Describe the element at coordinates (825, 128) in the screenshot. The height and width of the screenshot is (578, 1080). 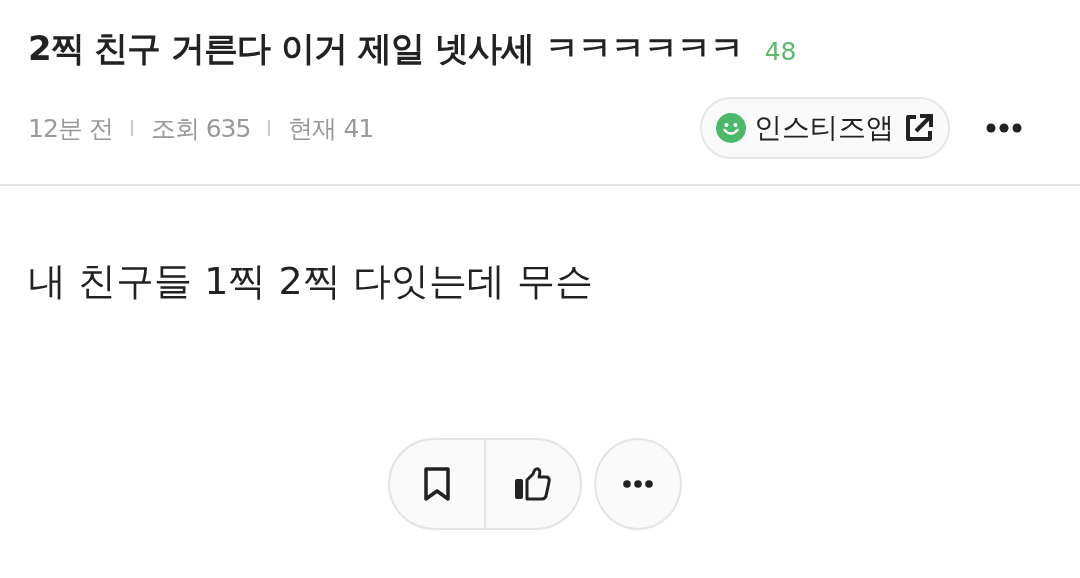
I see `app-link-button: 인스티즈앱` at that location.